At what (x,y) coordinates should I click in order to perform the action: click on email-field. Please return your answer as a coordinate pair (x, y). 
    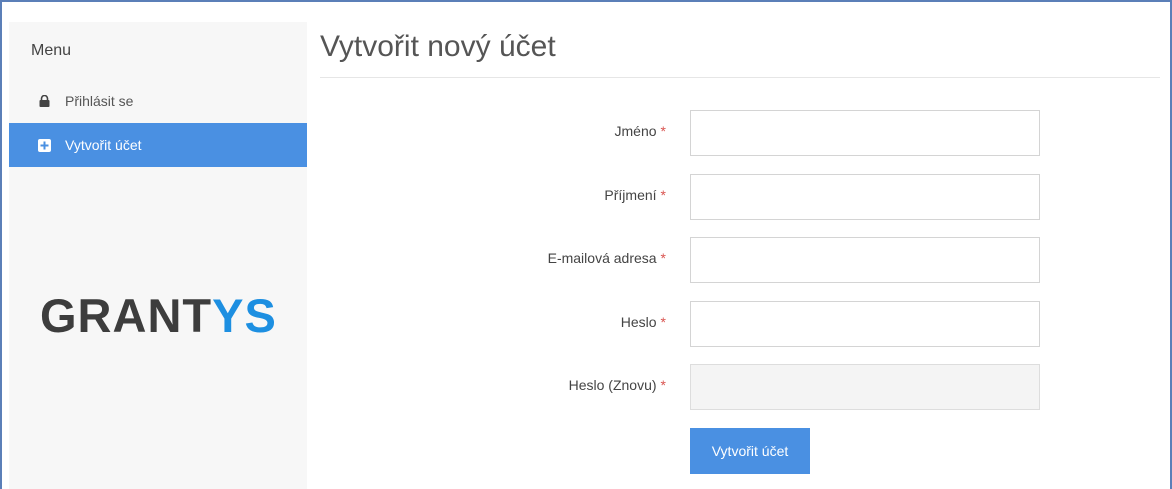
    Looking at the image, I should click on (865, 260).